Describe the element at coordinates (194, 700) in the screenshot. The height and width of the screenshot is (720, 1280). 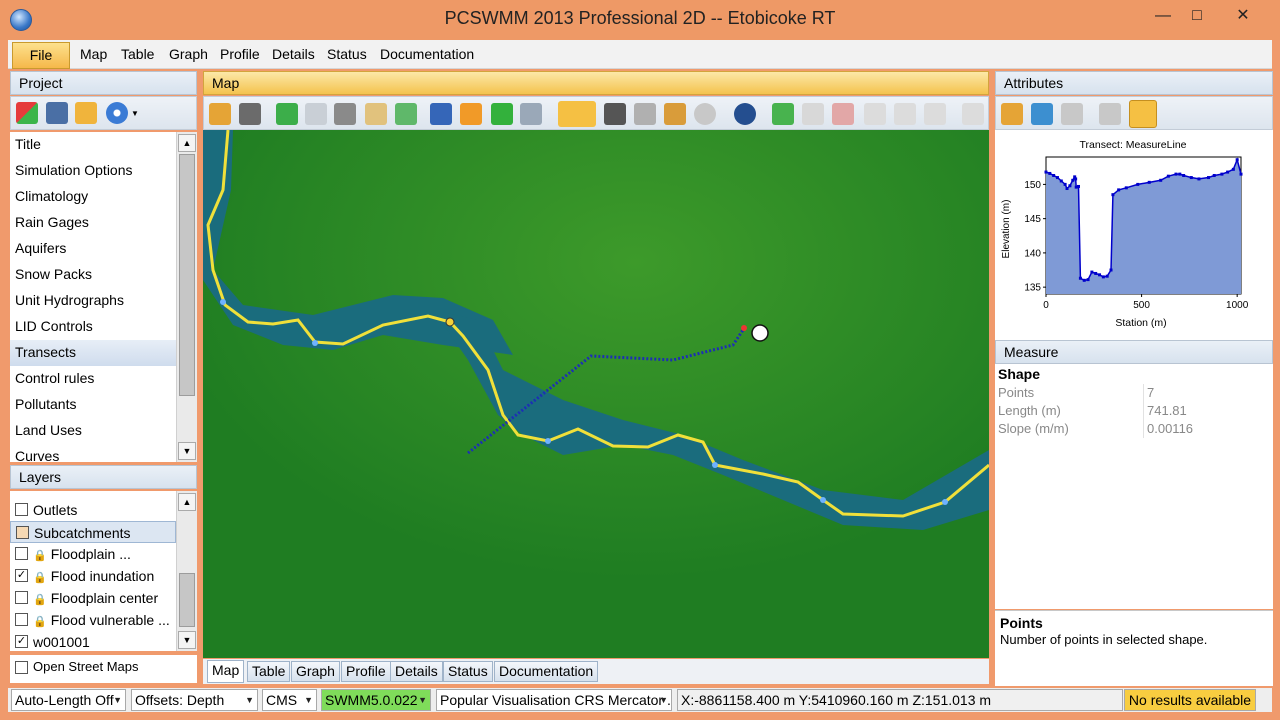
I see `offsets-dropdown: Offsets: Depth ▼` at that location.